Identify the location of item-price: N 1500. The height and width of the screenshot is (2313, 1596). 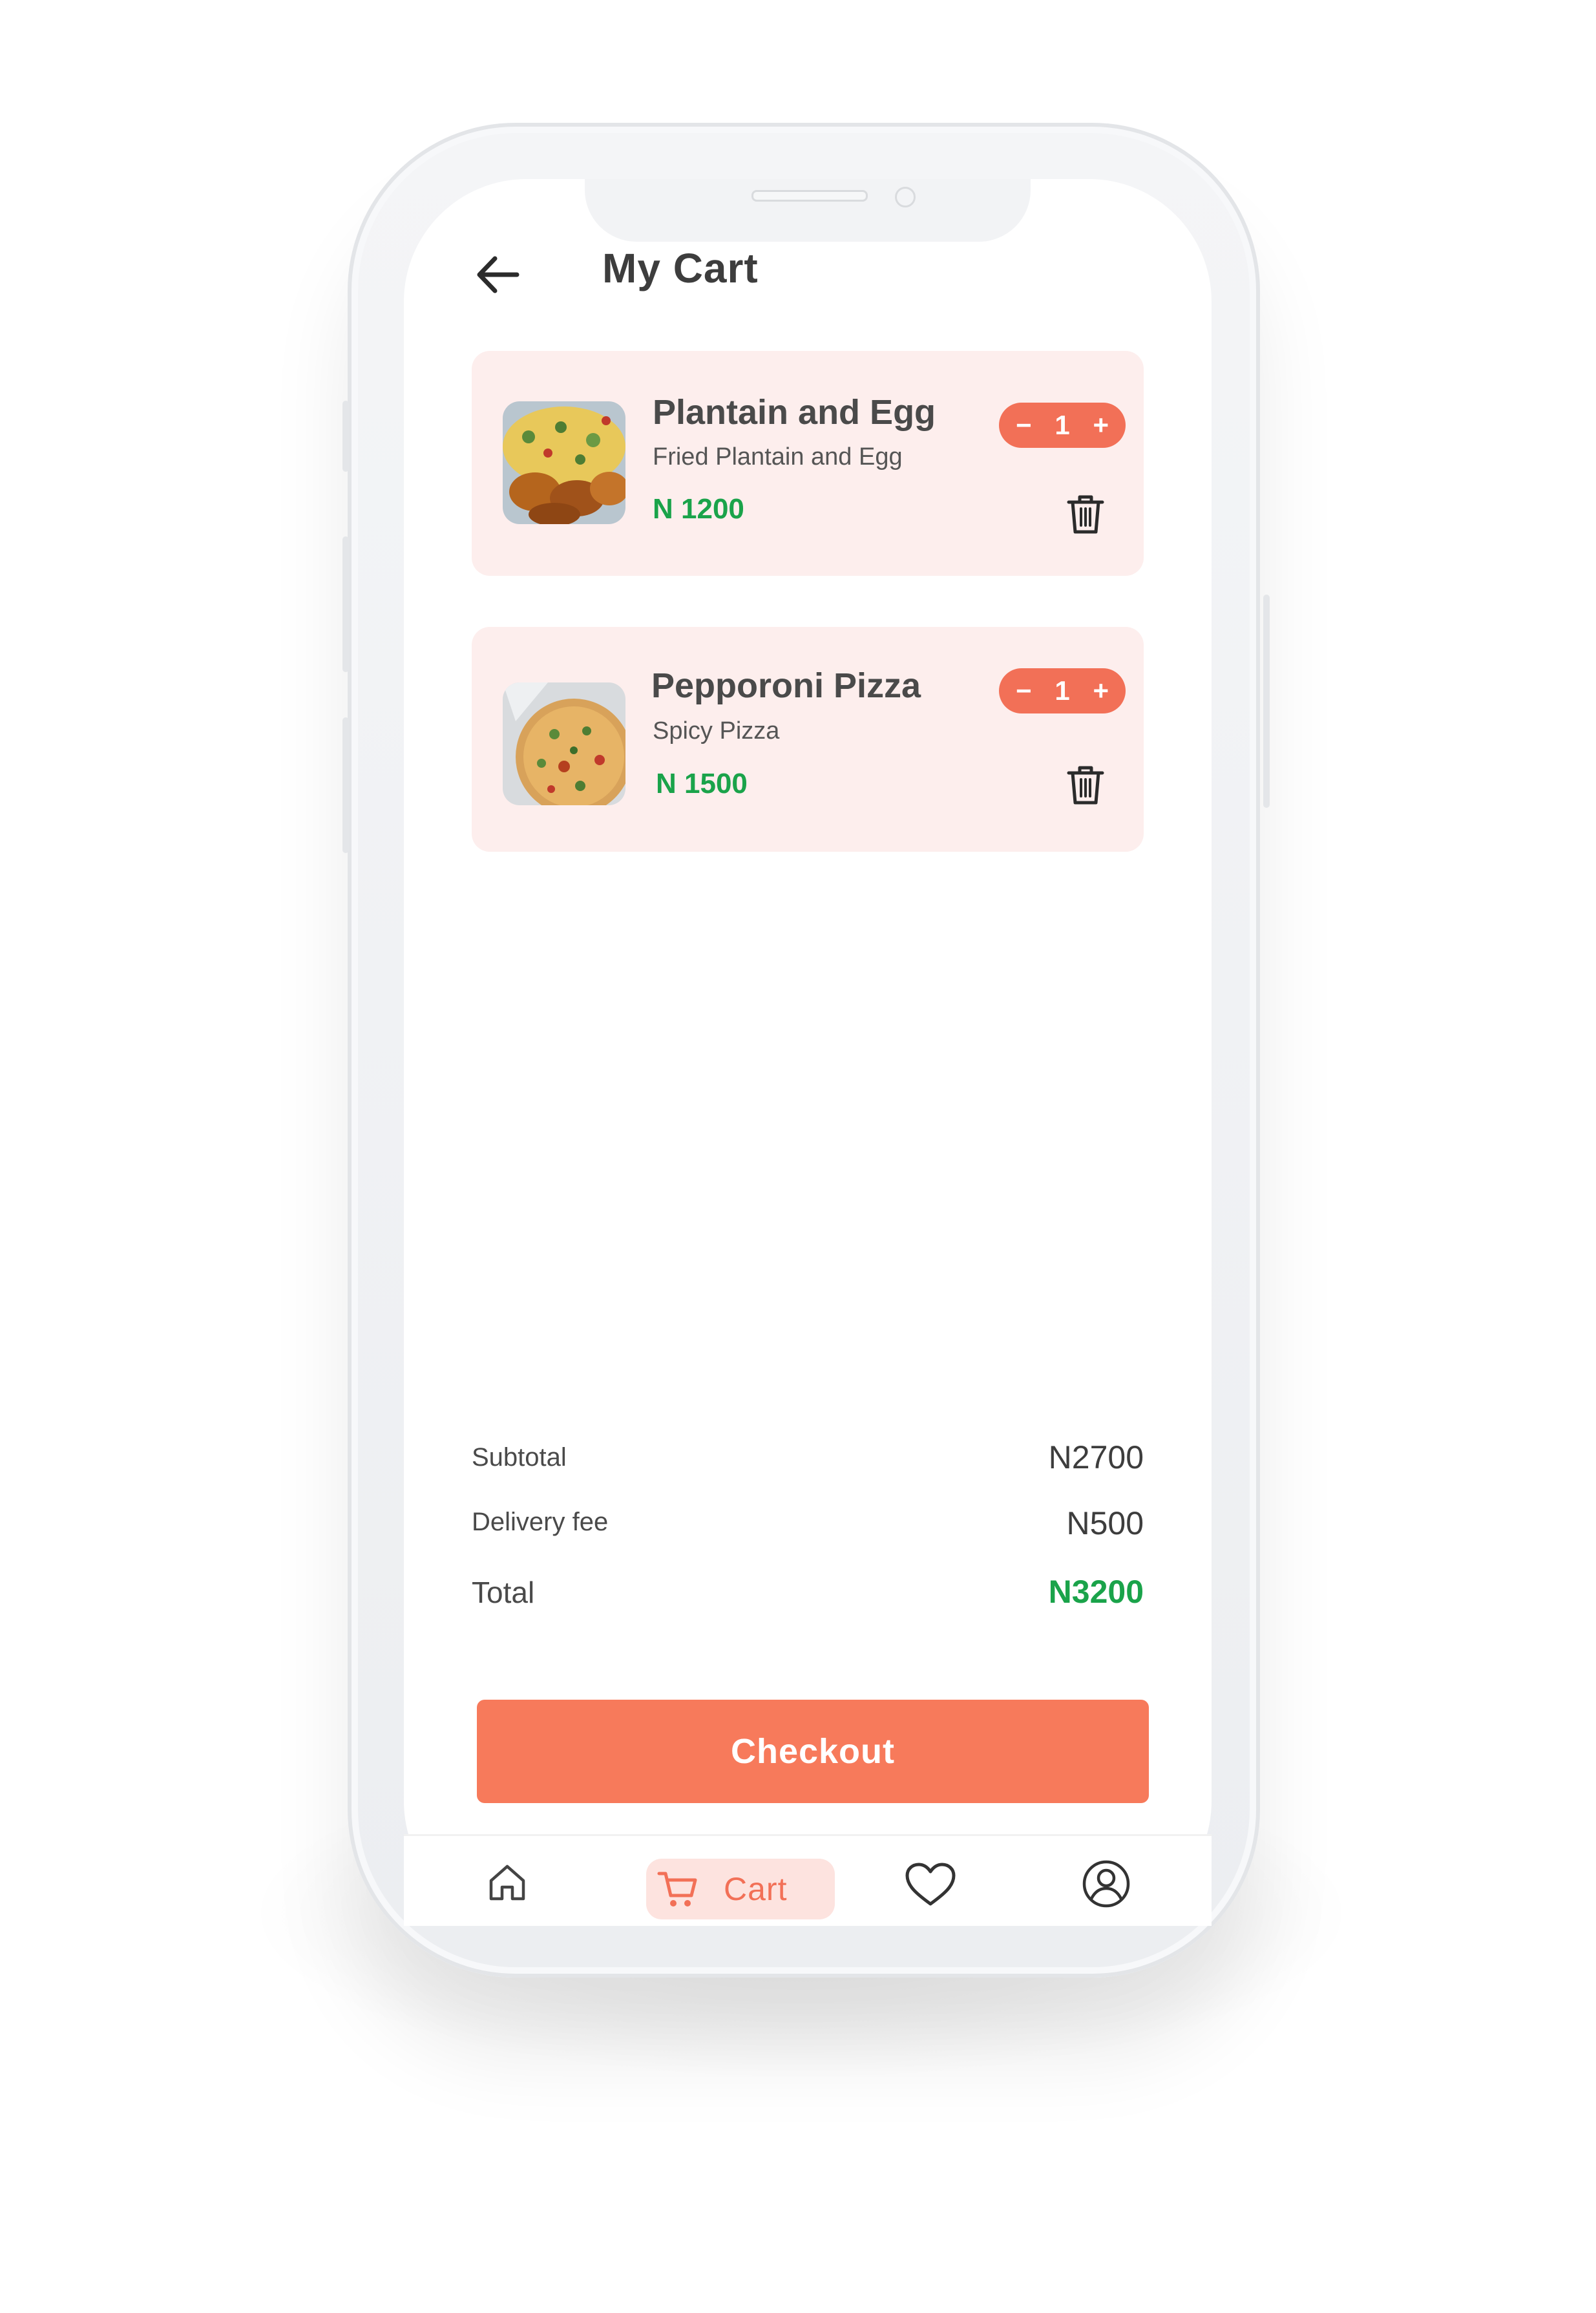
(702, 783).